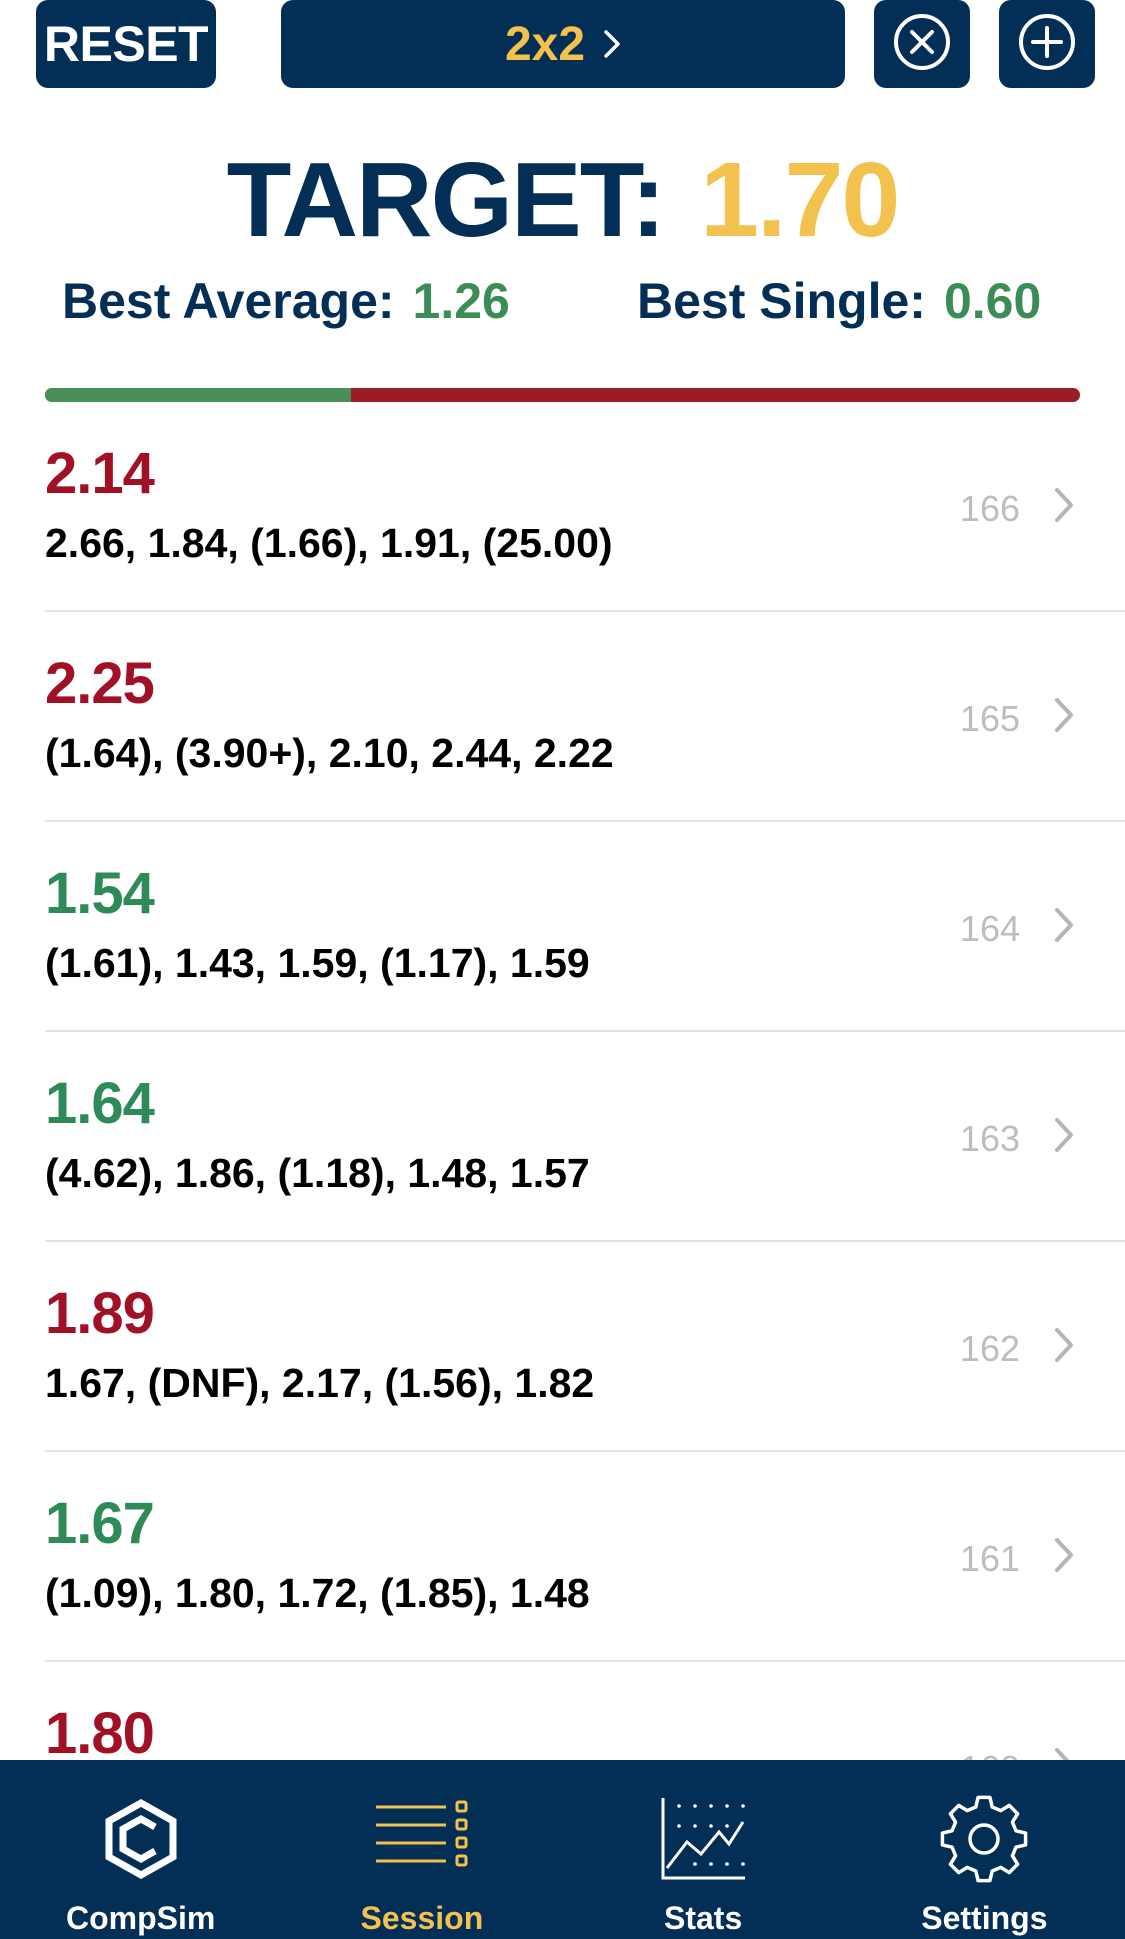 The image size is (1125, 1939). Describe the element at coordinates (585, 507) in the screenshot. I see `session-row: 2.14 2.66, 1.84, (1.66), 1.91, (25.00) 166` at that location.